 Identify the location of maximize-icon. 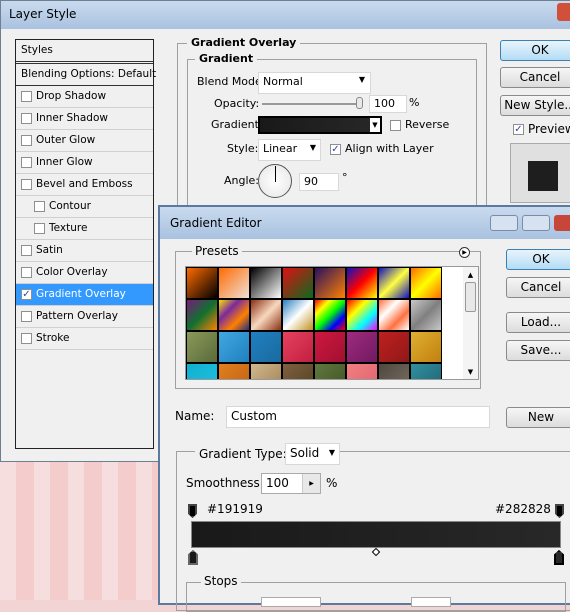
(536, 223).